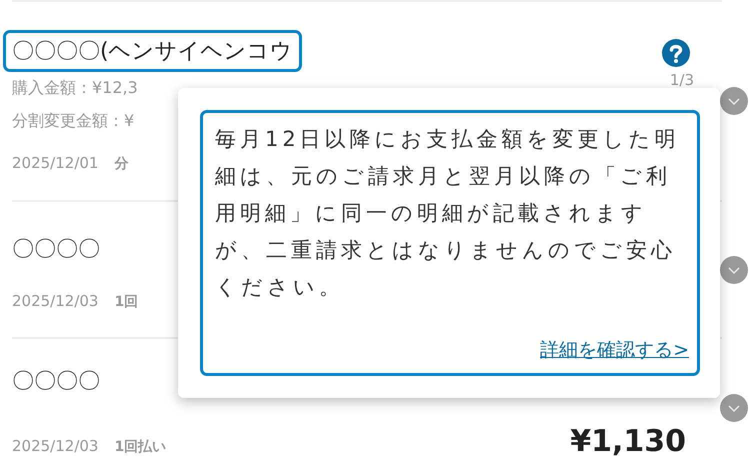  I want to click on details-link: 詳細を確認する>, so click(614, 350).